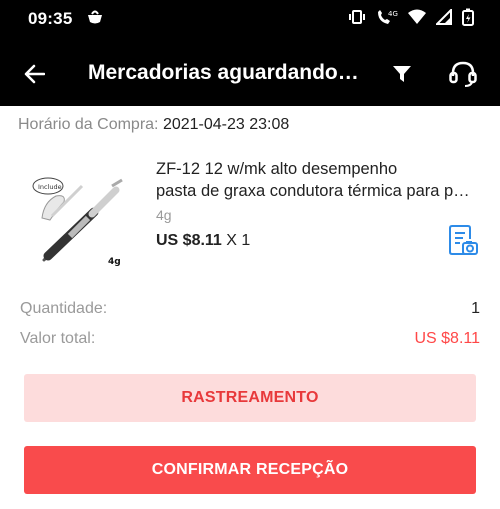  Describe the element at coordinates (250, 398) in the screenshot. I see `track-button: RASTREAMENTO` at that location.